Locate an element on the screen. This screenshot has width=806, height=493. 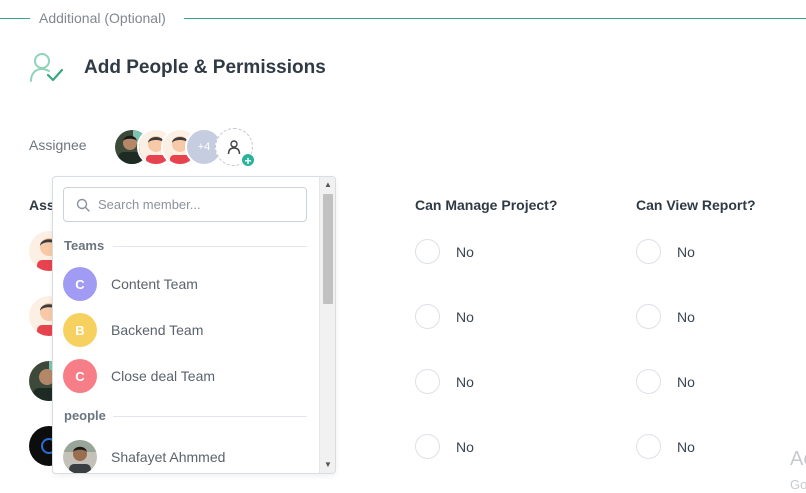
team-name: Backend Team is located at coordinates (157, 330).